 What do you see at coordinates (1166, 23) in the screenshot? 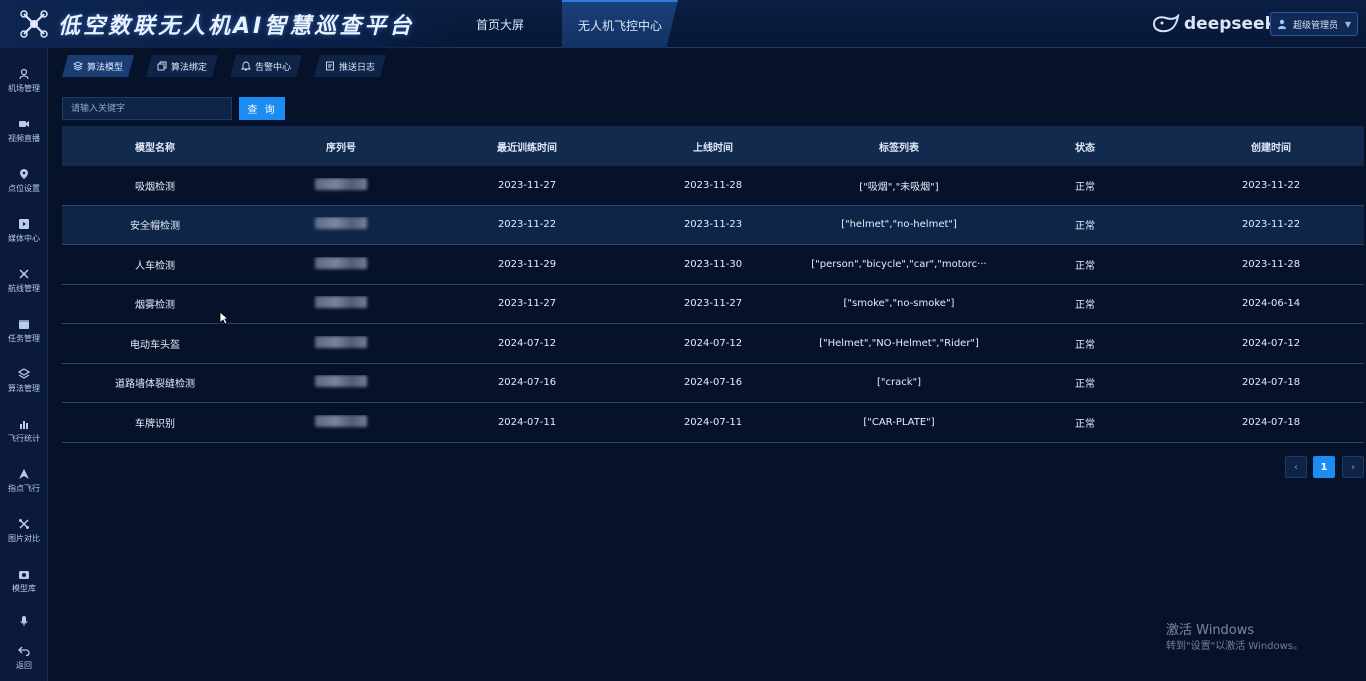
I see `whale-icon` at bounding box center [1166, 23].